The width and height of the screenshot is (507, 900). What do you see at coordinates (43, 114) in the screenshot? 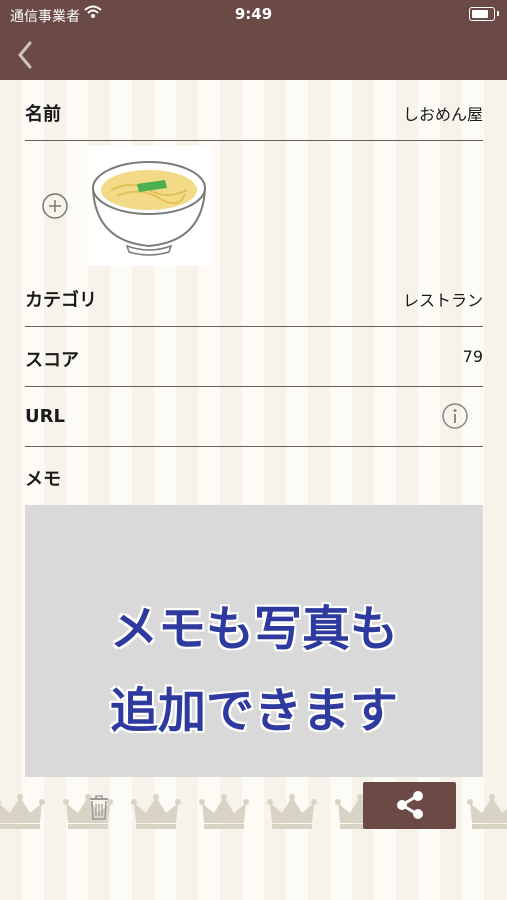
I see `name-label: 名前` at bounding box center [43, 114].